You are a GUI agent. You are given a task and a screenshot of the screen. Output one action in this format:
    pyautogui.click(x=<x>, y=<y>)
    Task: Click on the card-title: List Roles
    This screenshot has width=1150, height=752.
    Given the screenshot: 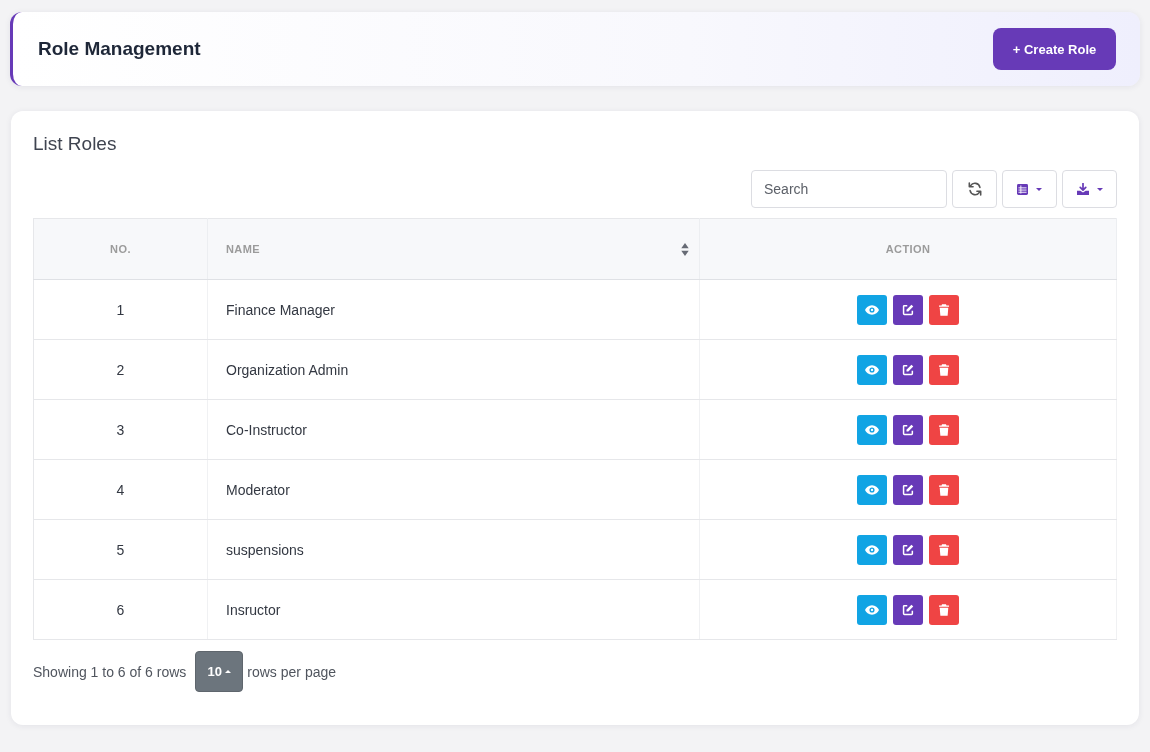 What is the action you would take?
    pyautogui.click(x=75, y=144)
    